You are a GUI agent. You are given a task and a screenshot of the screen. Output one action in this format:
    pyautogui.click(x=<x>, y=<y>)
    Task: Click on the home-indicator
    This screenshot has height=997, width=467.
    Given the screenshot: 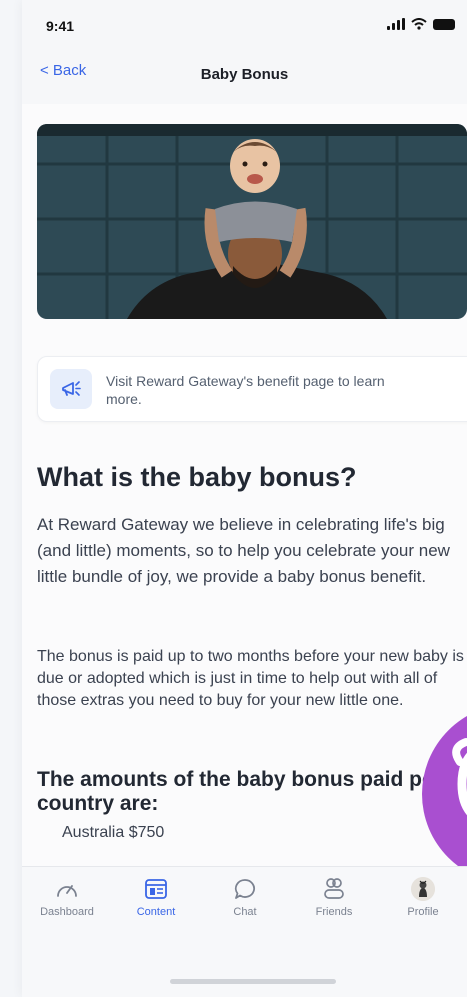 What is the action you would take?
    pyautogui.click(x=253, y=981)
    